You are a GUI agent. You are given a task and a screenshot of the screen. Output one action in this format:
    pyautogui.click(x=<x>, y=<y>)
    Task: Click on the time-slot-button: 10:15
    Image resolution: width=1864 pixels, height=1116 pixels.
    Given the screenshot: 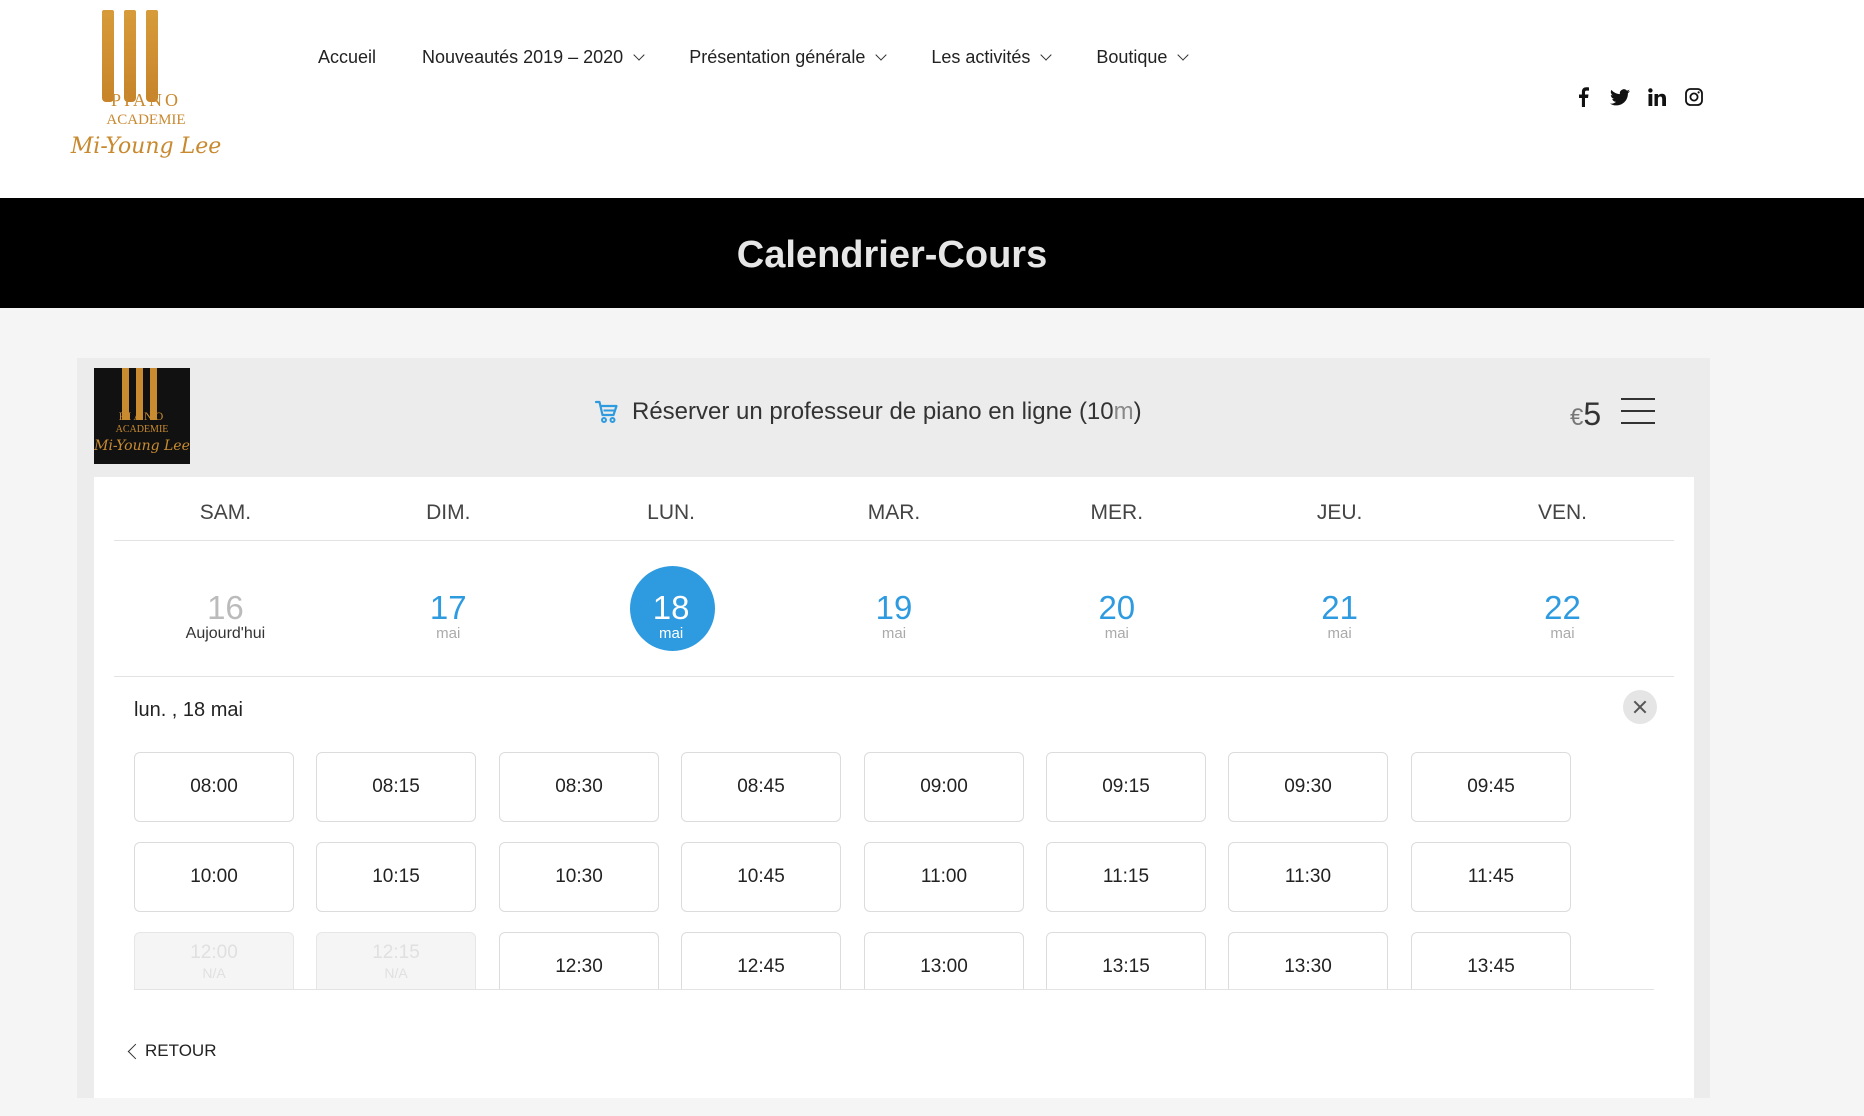 What is the action you would take?
    pyautogui.click(x=396, y=877)
    